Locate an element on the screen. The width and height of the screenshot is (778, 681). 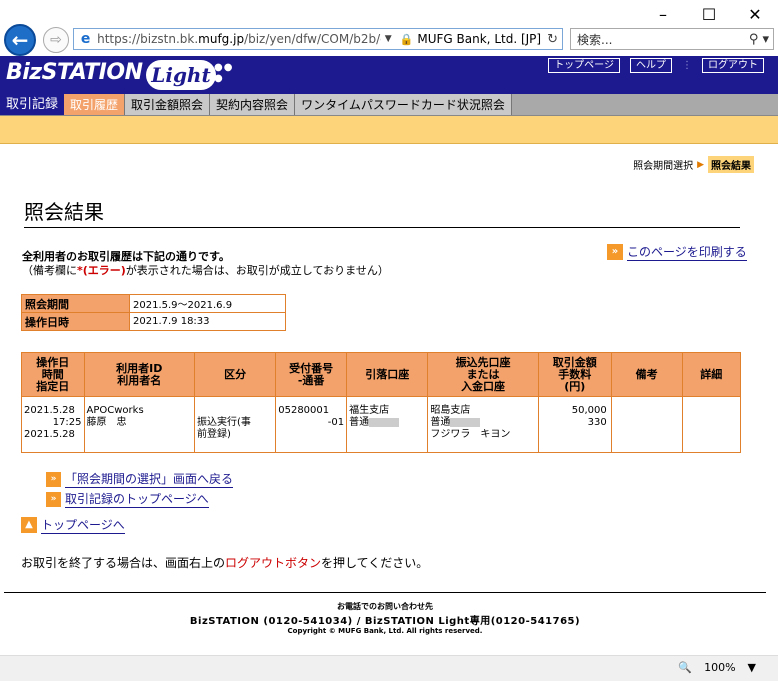
col-category: 区分 is located at coordinates (235, 374).